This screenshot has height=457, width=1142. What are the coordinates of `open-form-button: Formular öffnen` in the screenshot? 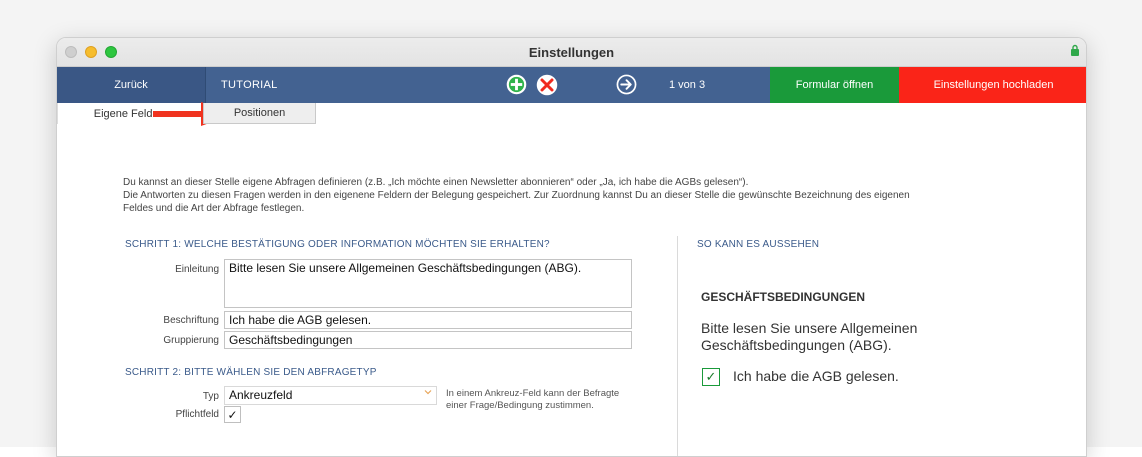 It's located at (834, 85).